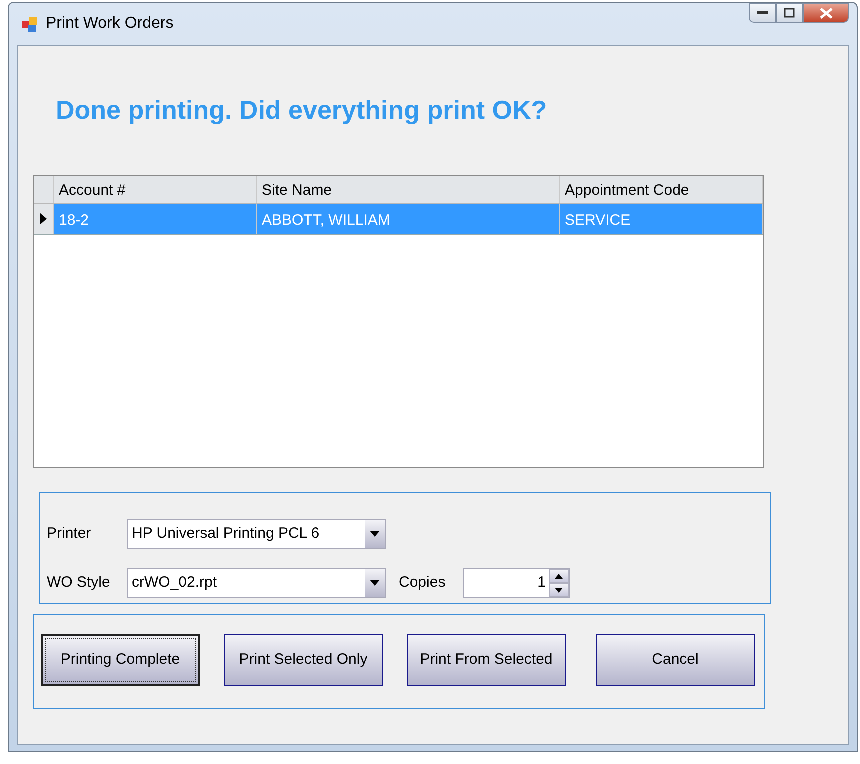  I want to click on restore-icon, so click(789, 13).